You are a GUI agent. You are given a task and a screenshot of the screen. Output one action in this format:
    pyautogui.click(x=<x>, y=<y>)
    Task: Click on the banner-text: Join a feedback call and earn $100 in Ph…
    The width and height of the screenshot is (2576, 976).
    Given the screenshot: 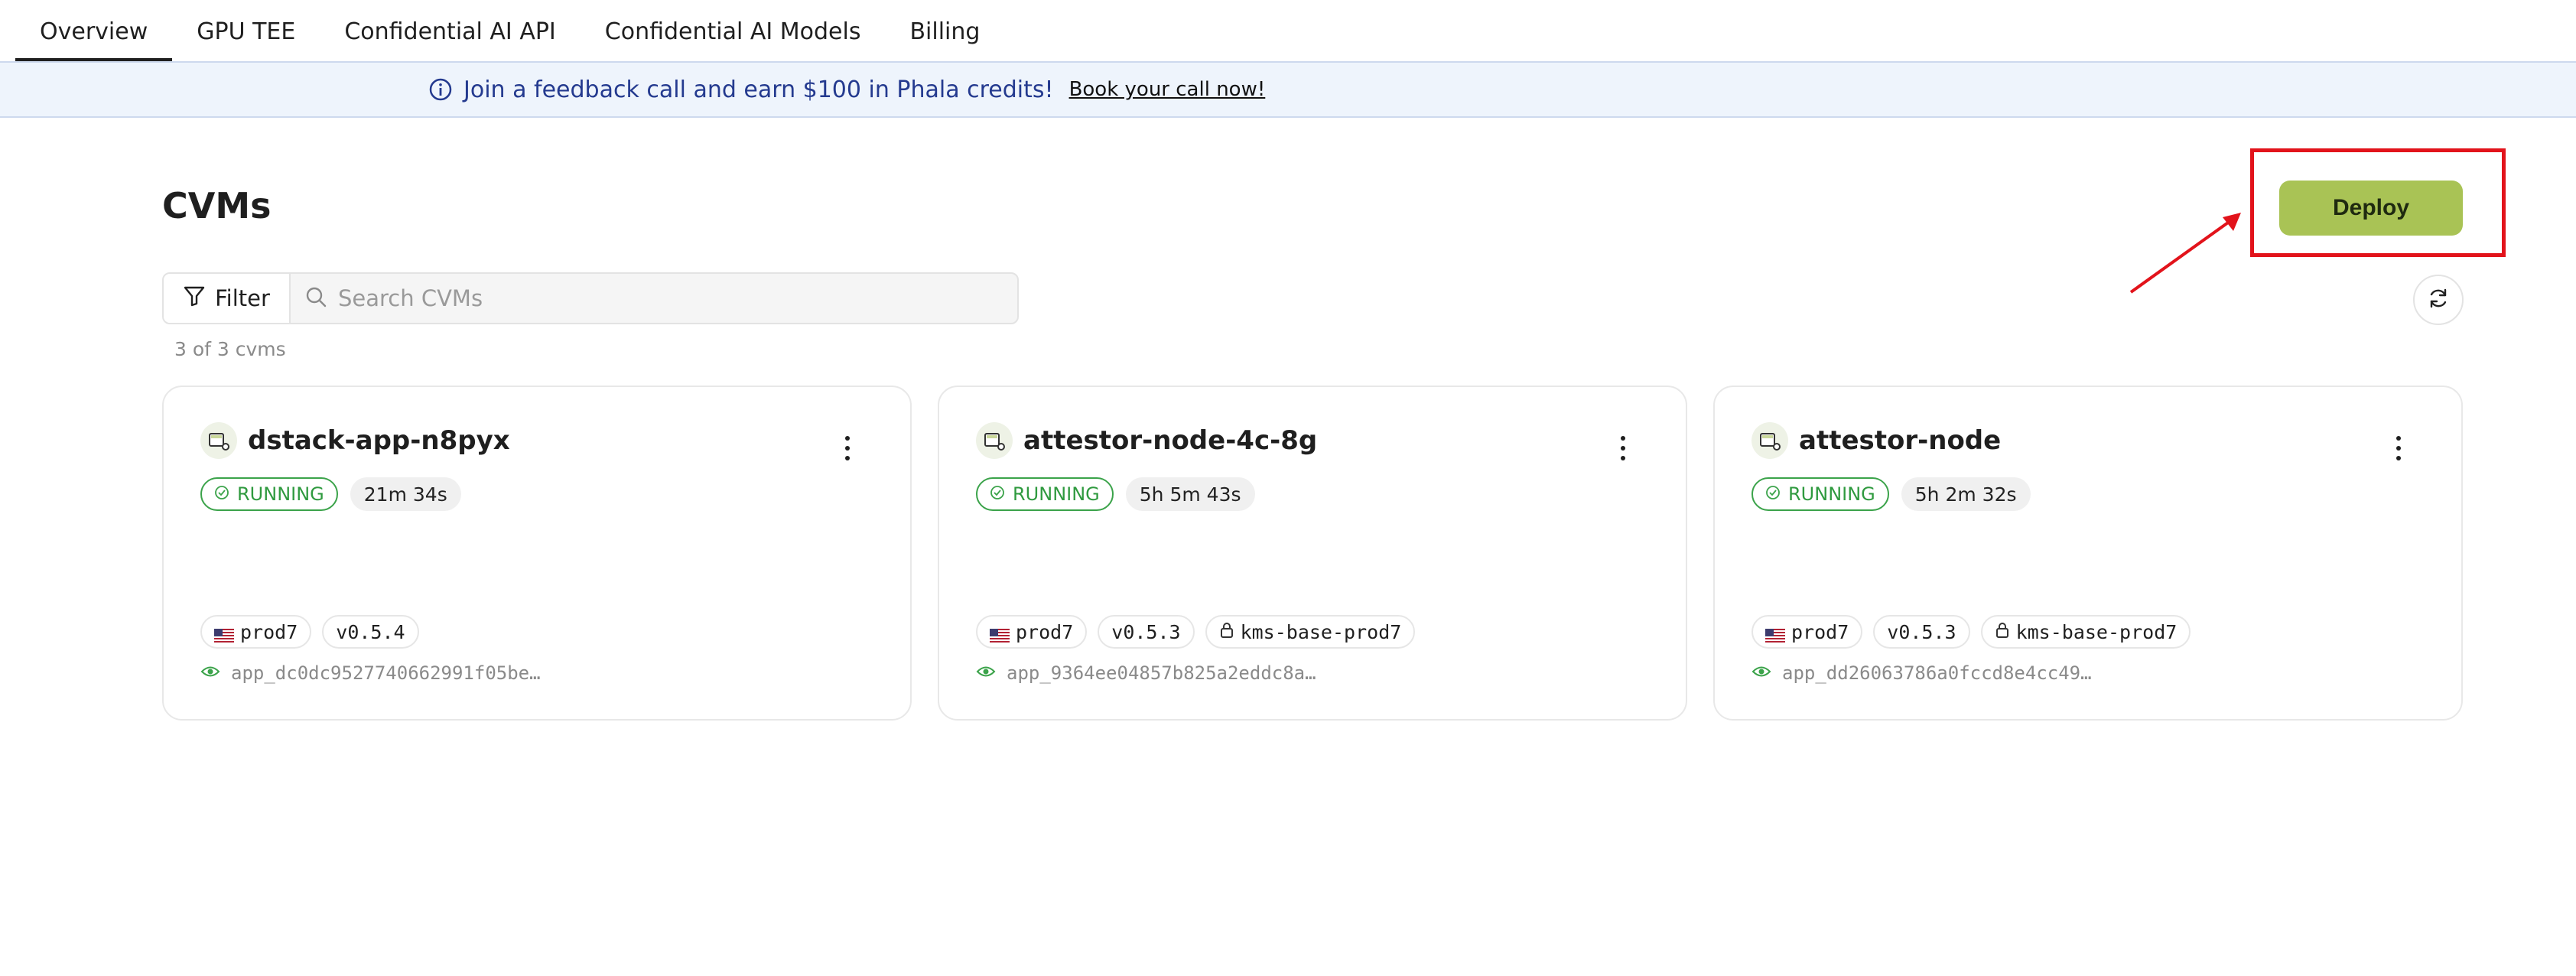 What is the action you would take?
    pyautogui.click(x=758, y=89)
    